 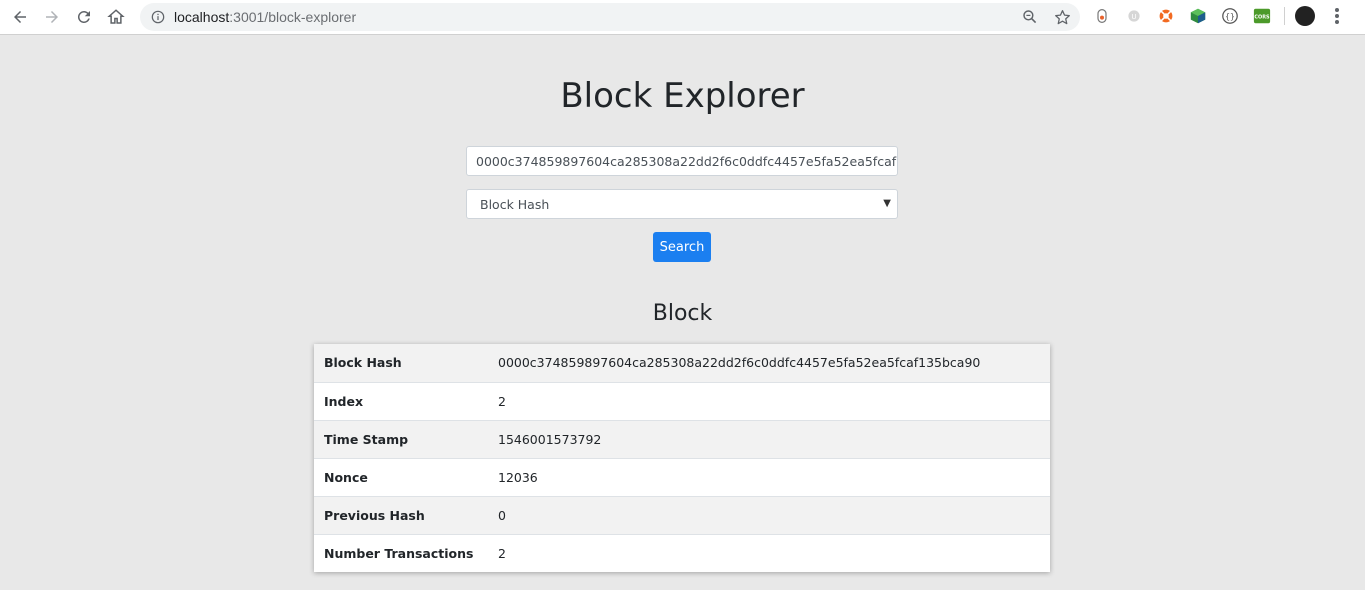 I want to click on url-text: localhost:3001/block-explorer, so click(x=265, y=17).